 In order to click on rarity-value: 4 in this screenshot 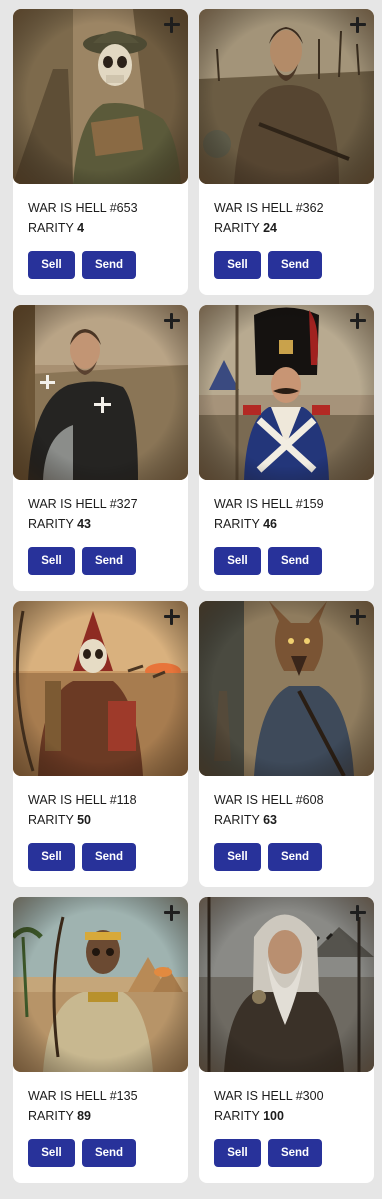, I will do `click(81, 228)`.